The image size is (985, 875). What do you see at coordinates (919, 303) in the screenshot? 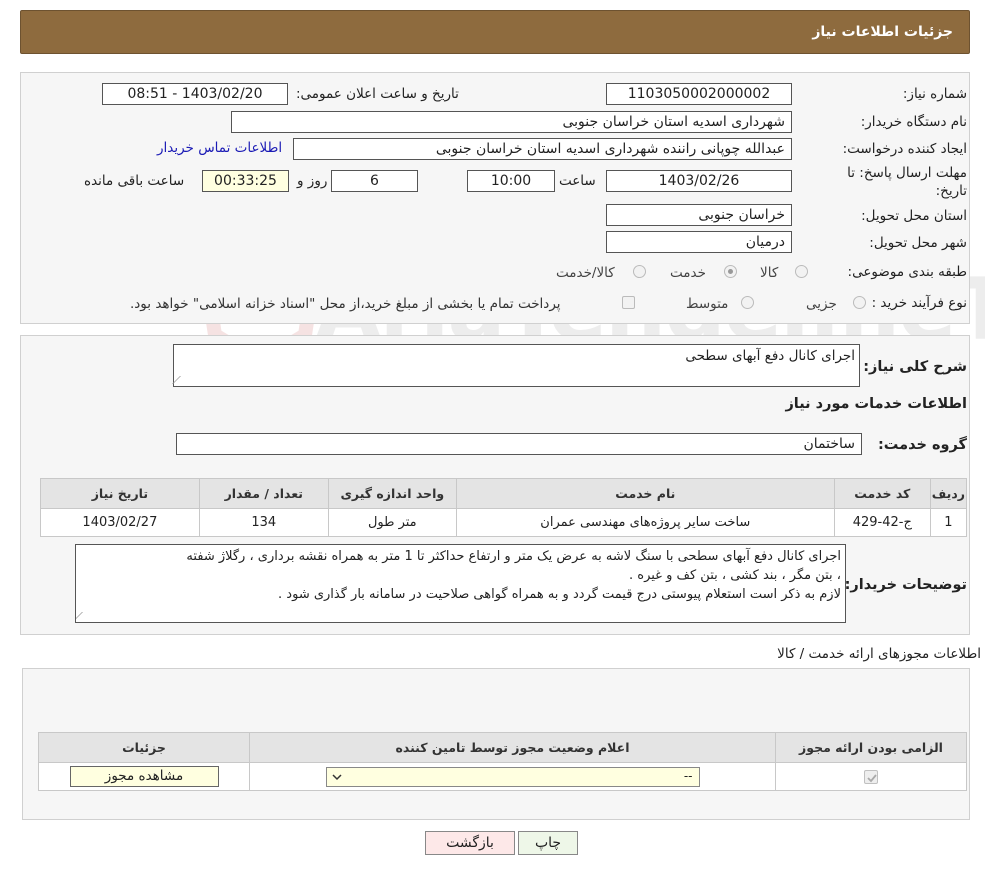
I see `process-label: نوع فرآیند خرید :` at bounding box center [919, 303].